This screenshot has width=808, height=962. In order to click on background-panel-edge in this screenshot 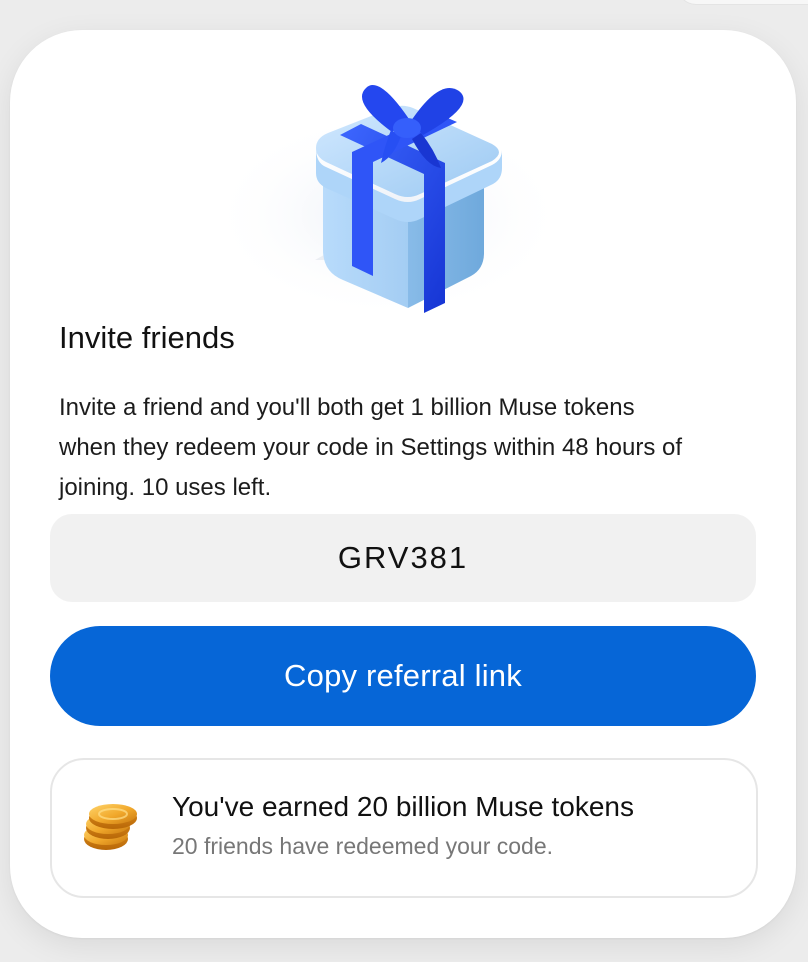, I will do `click(743, 2)`.